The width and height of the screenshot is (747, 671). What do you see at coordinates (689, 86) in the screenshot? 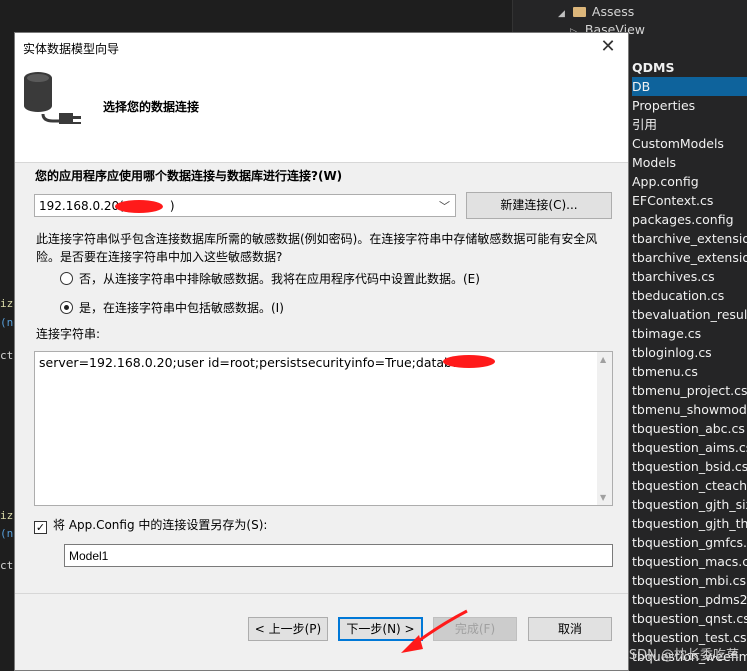
I see `solution-item-selected: DB` at bounding box center [689, 86].